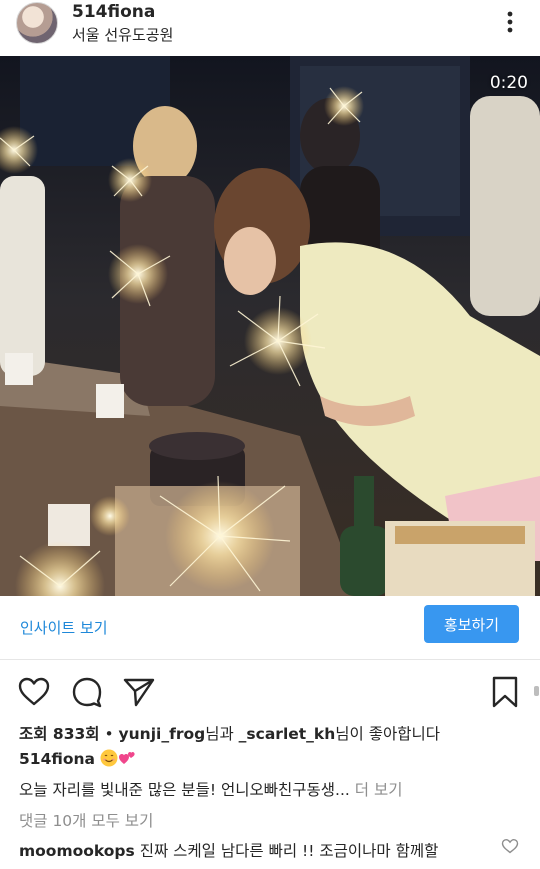 Image resolution: width=540 pixels, height=869 pixels. Describe the element at coordinates (122, 34) in the screenshot. I see `post-location: 서울 선유도공원` at that location.